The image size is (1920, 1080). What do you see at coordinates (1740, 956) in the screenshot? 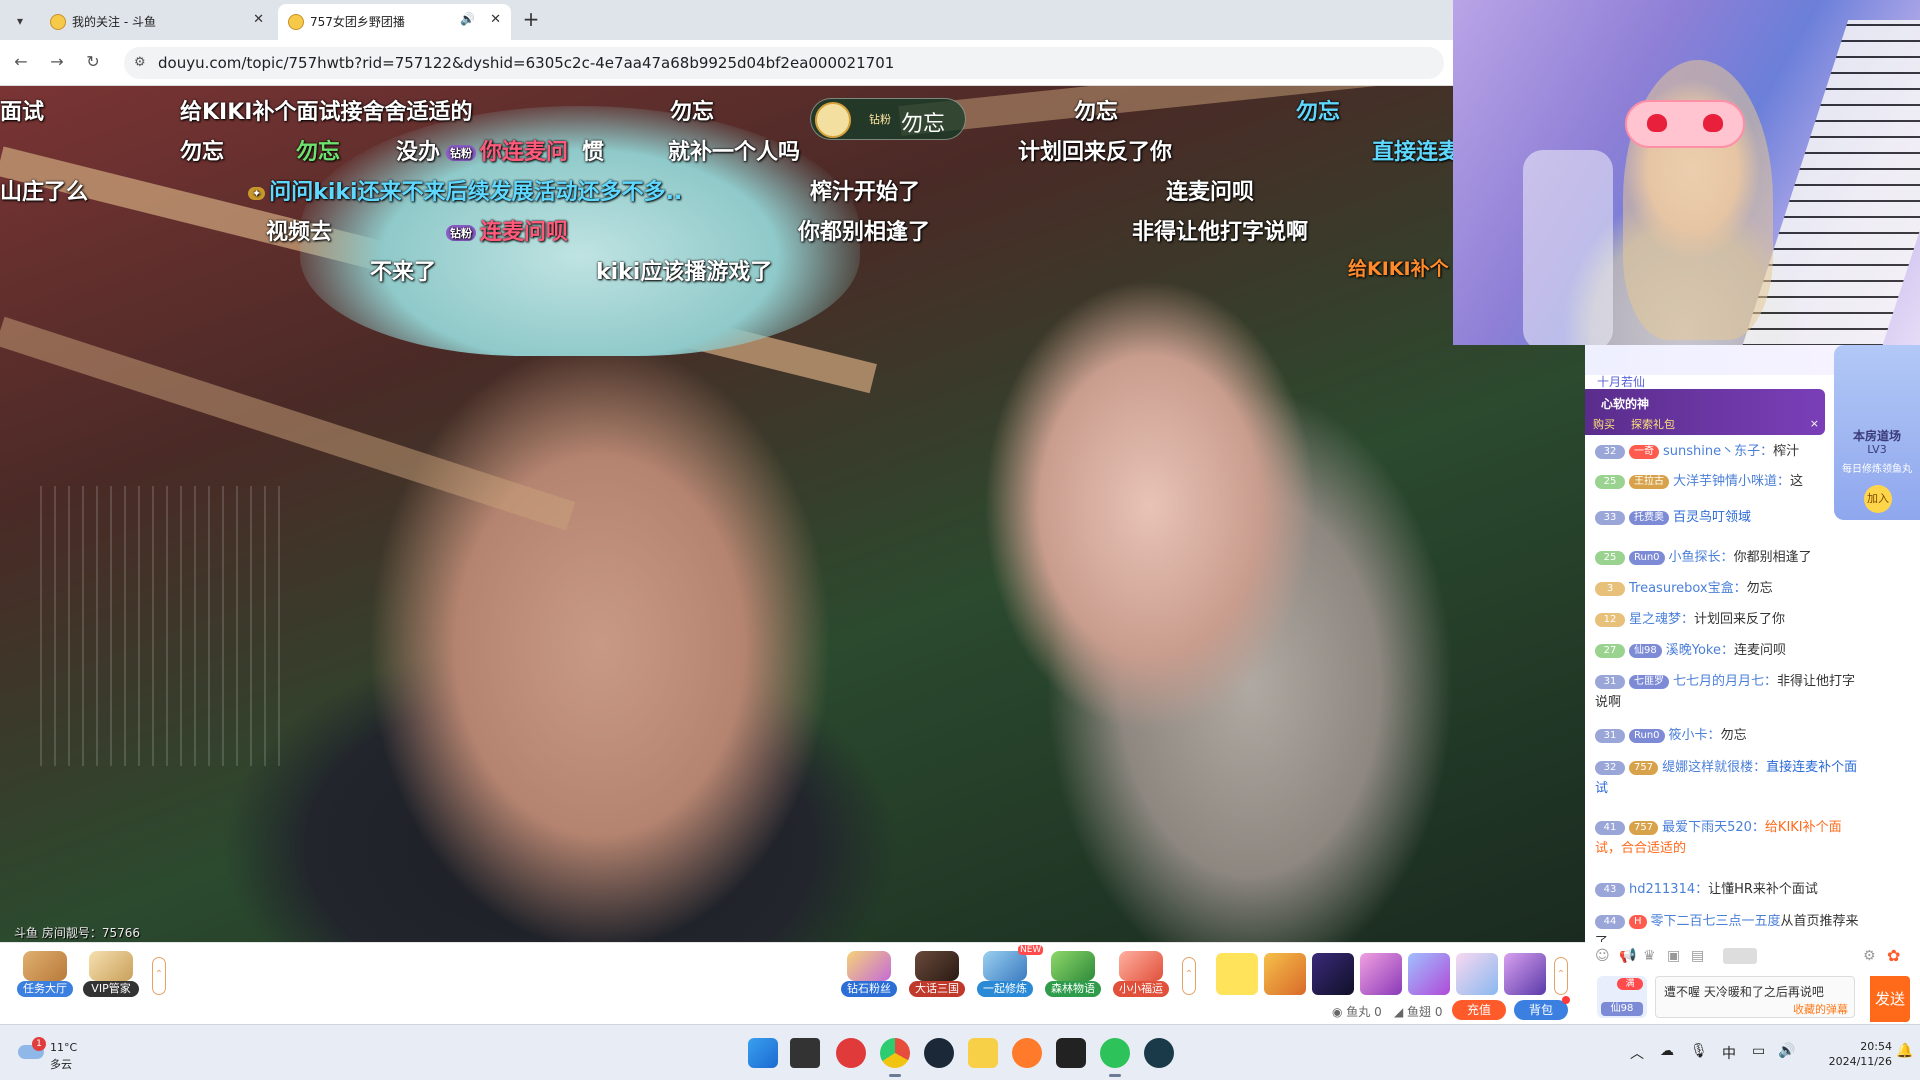
I see `advanced-button` at bounding box center [1740, 956].